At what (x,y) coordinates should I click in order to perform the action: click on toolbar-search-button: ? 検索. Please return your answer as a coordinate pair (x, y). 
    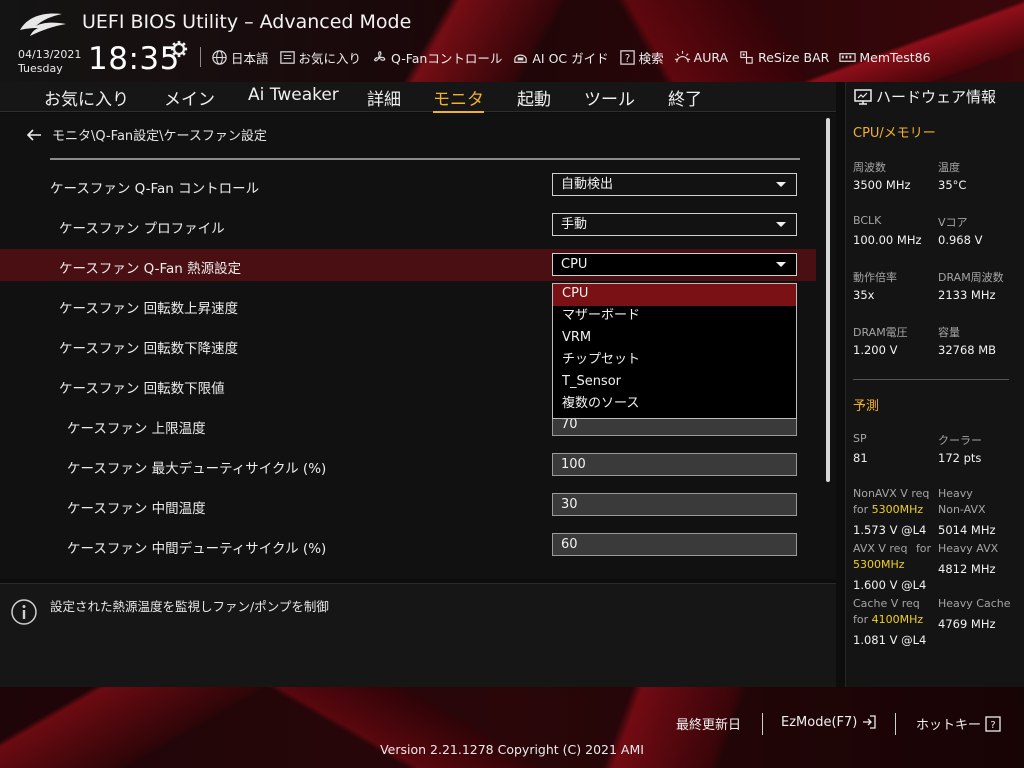
    Looking at the image, I should click on (641, 57).